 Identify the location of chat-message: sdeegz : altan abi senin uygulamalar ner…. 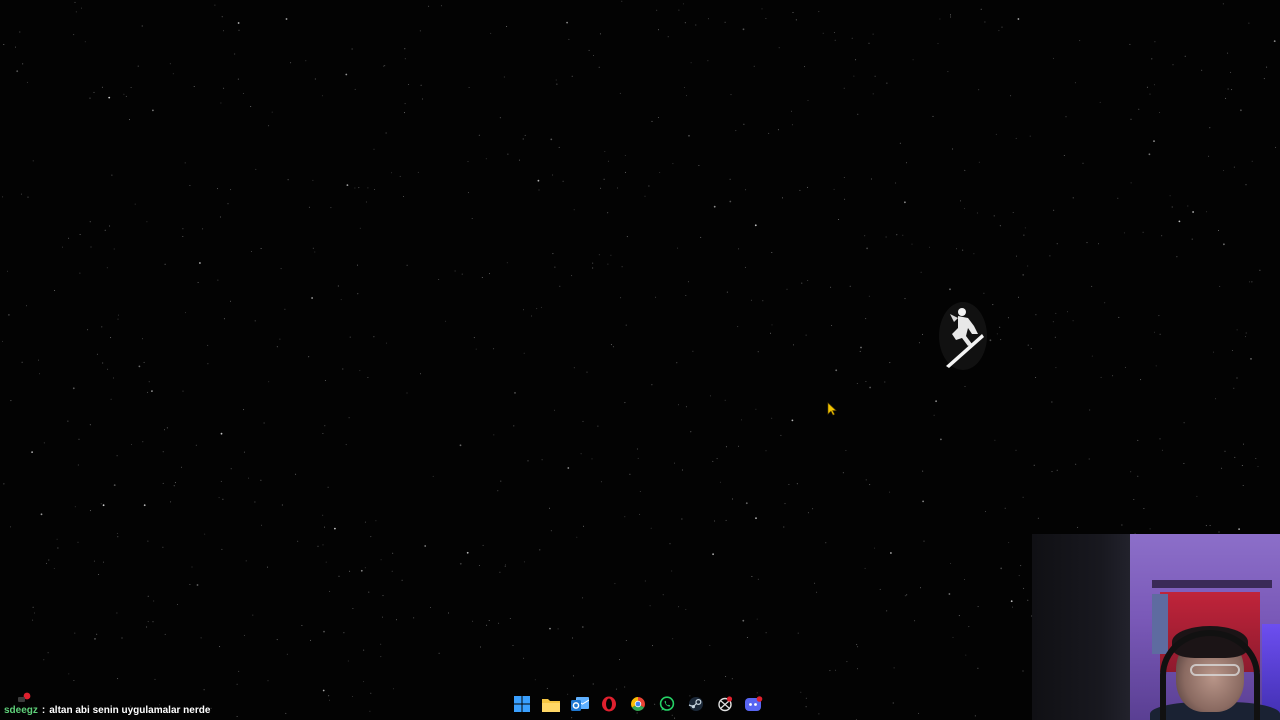
(107, 710).